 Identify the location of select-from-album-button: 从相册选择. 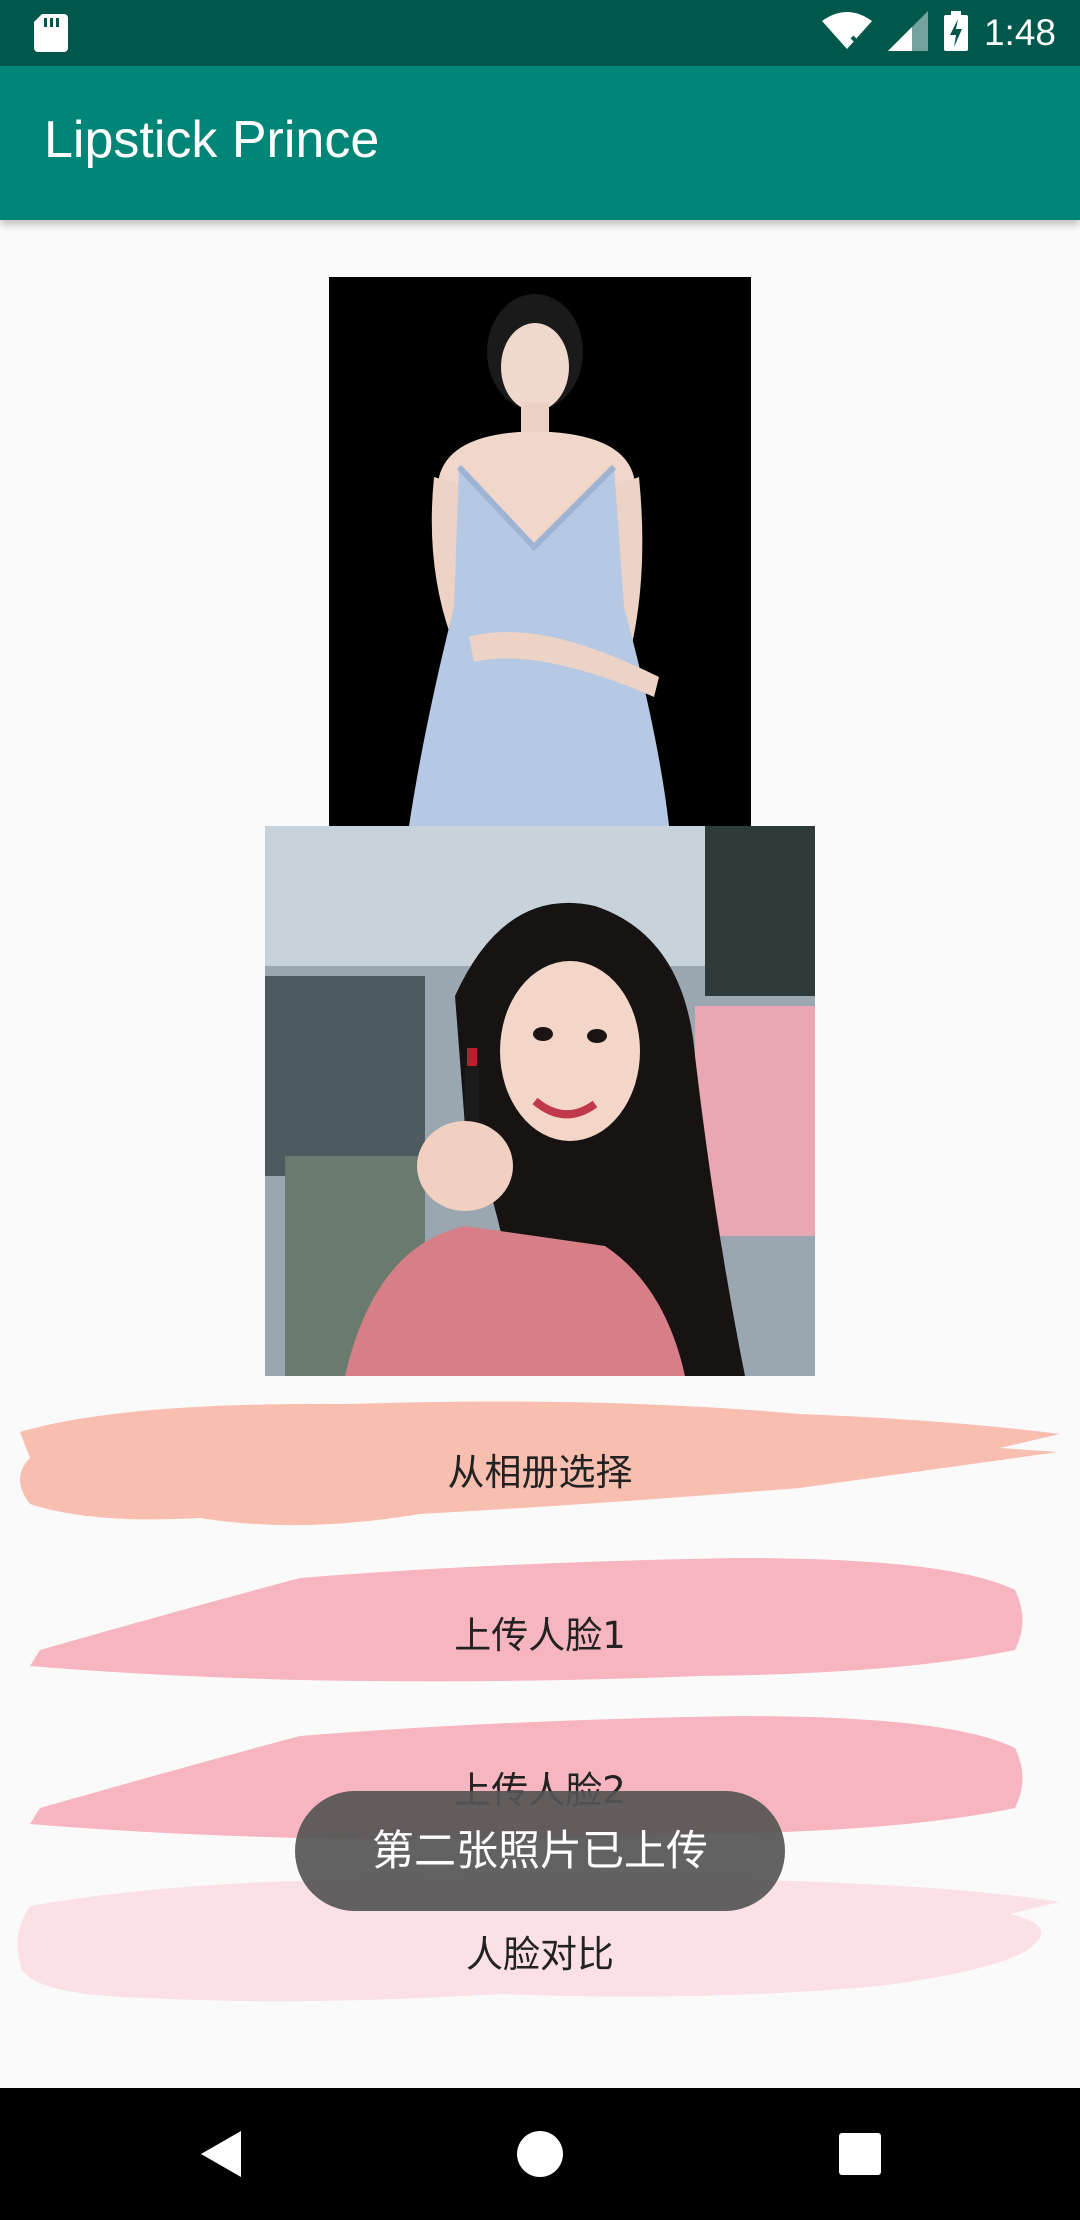
(540, 1467).